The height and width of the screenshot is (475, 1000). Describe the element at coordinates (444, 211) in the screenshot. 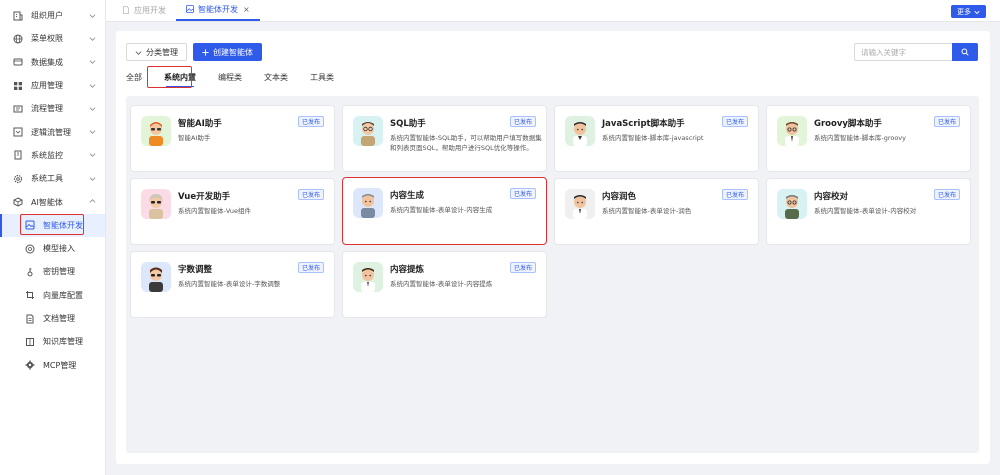

I see `agent-card-selected: 内容生成 系统内置智能体-表单设计-内容生成 已发布` at that location.